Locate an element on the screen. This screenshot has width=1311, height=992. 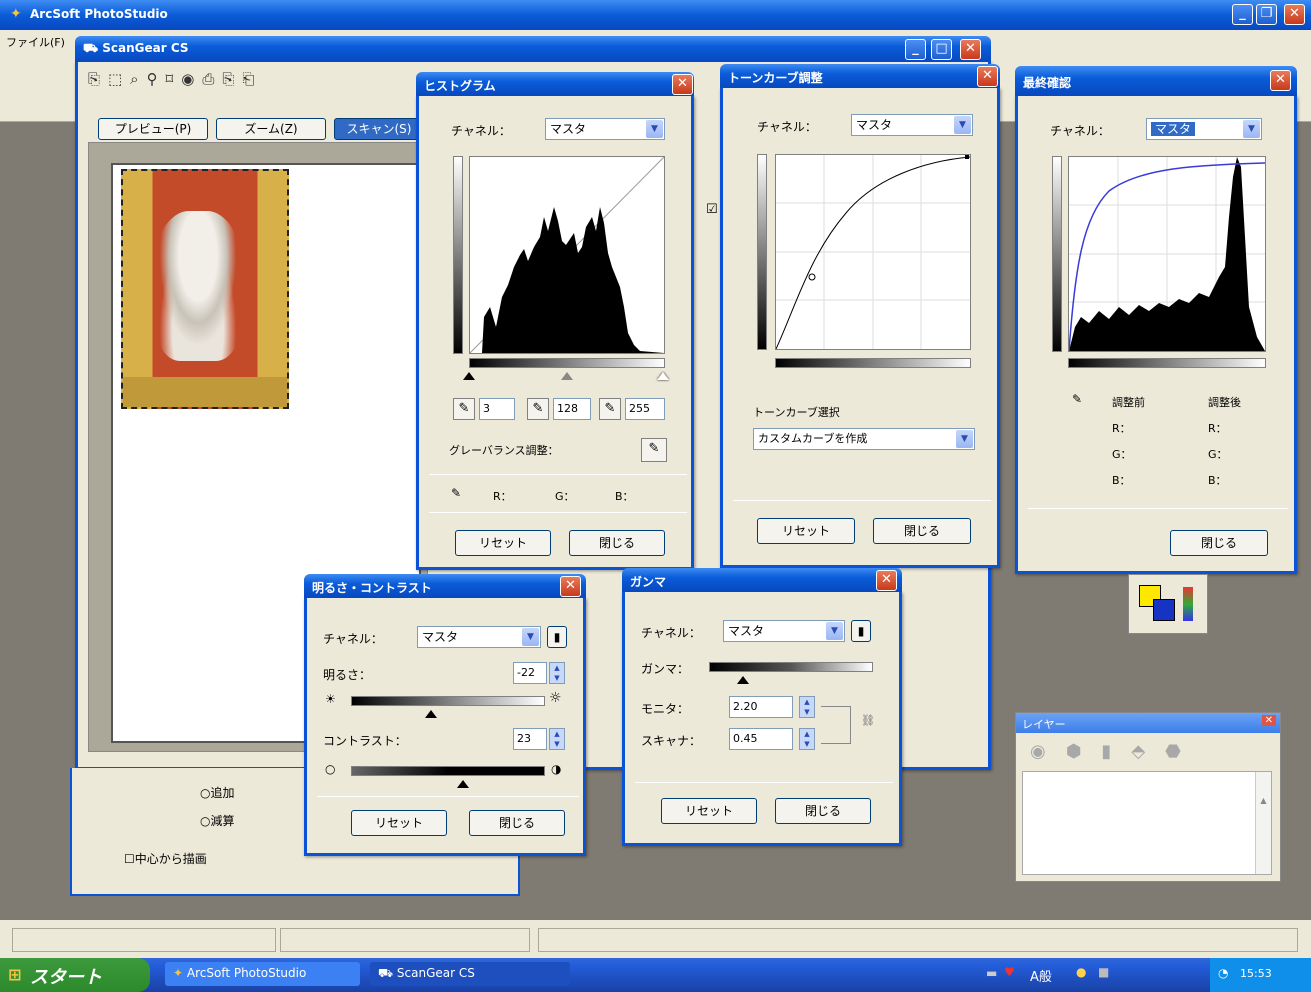
color-swatch-panel is located at coordinates (1168, 604).